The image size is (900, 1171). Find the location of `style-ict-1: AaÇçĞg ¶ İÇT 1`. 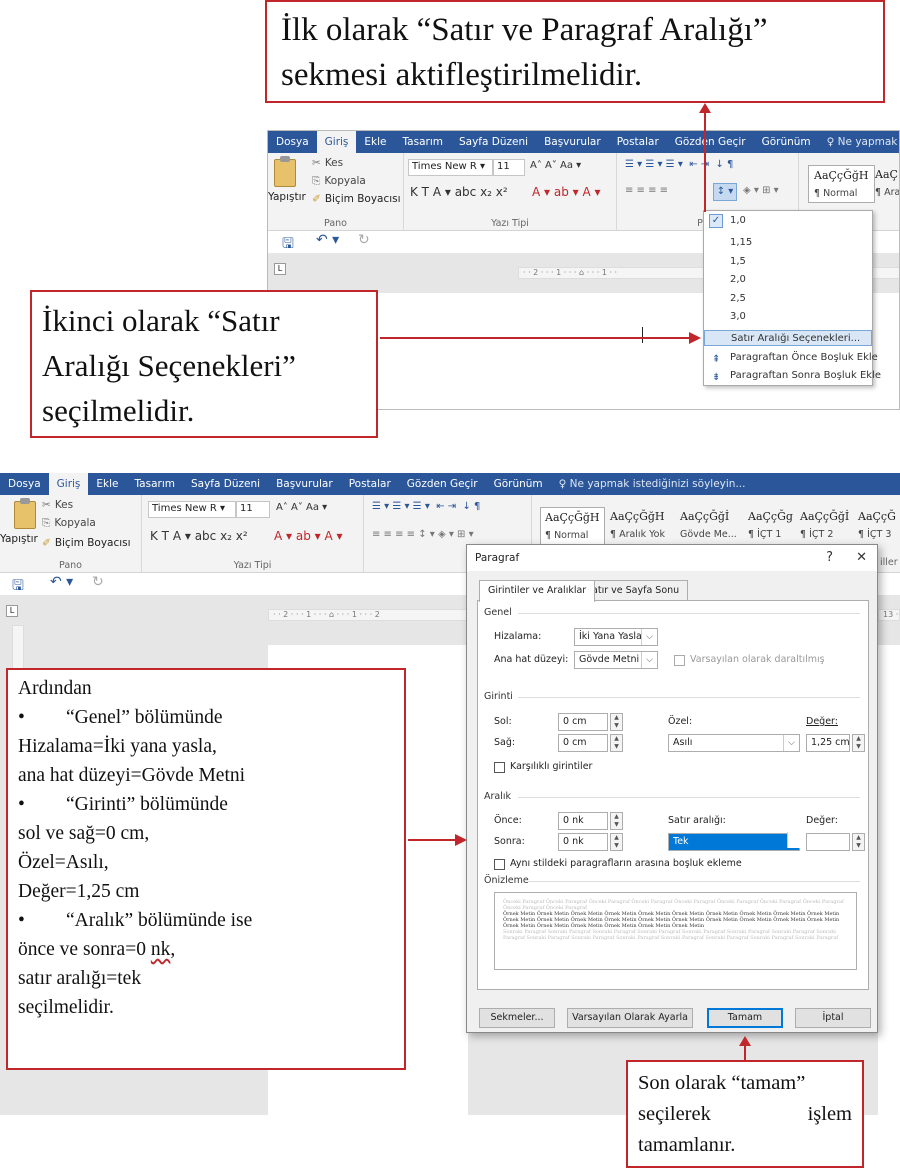

style-ict-1: AaÇçĞg ¶ İÇT 1 is located at coordinates (770, 525).